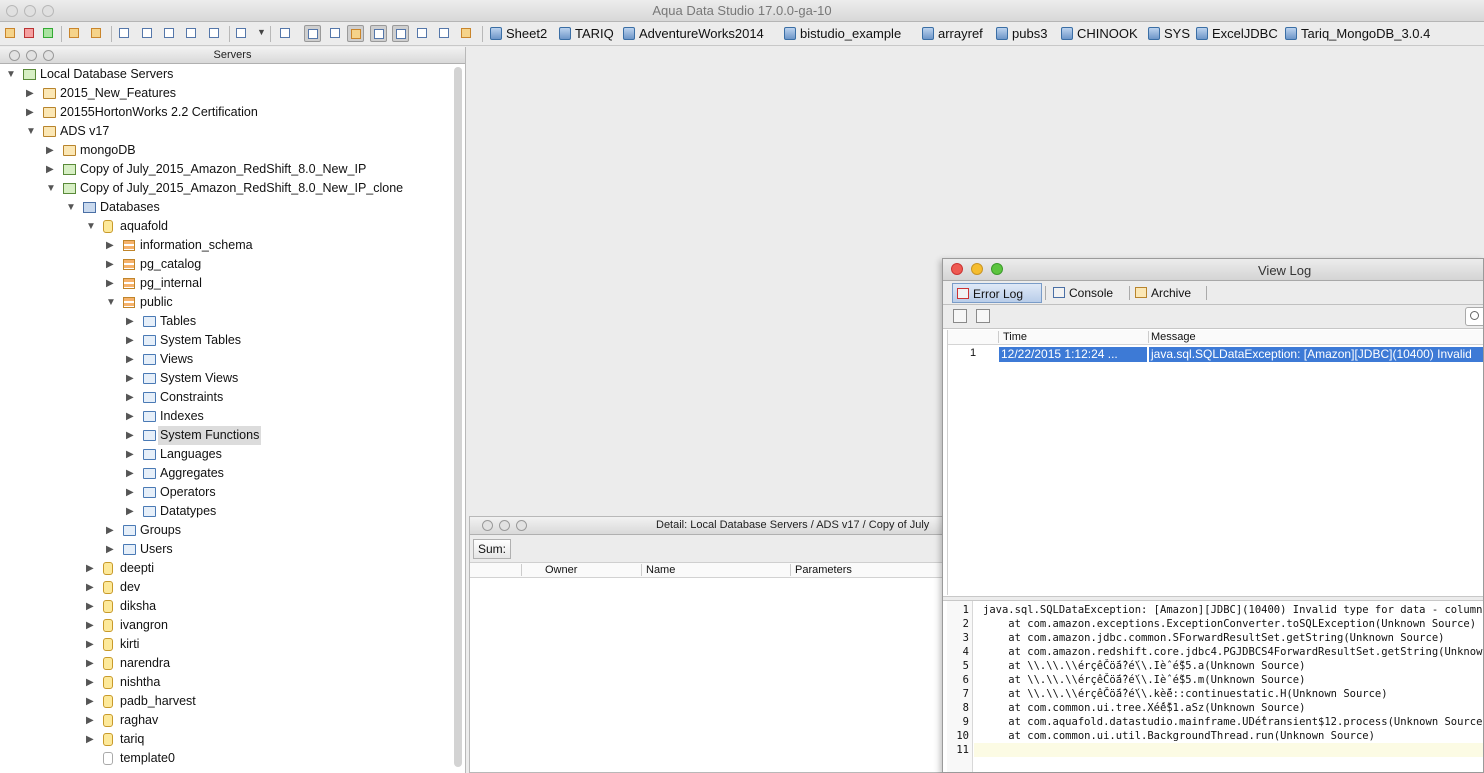 Image resolution: width=1484 pixels, height=773 pixels. I want to click on tree-item: ▶ diksha, so click(225, 606).